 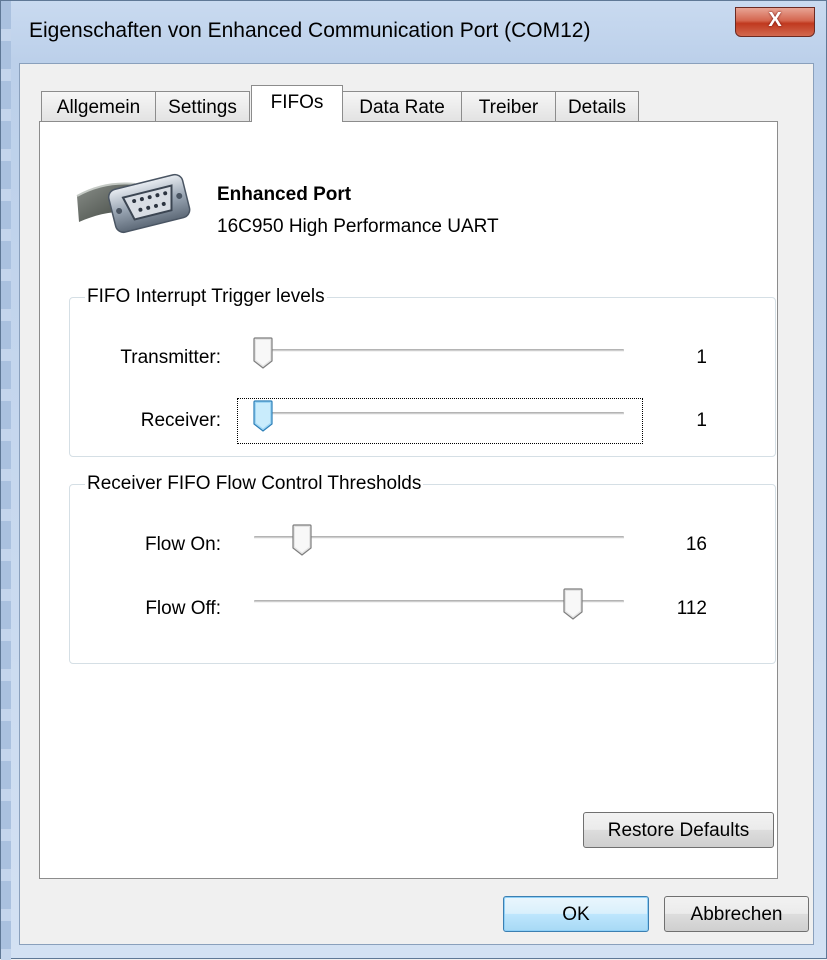 What do you see at coordinates (678, 830) in the screenshot?
I see `restore-defaults-button: Restore Defaults` at bounding box center [678, 830].